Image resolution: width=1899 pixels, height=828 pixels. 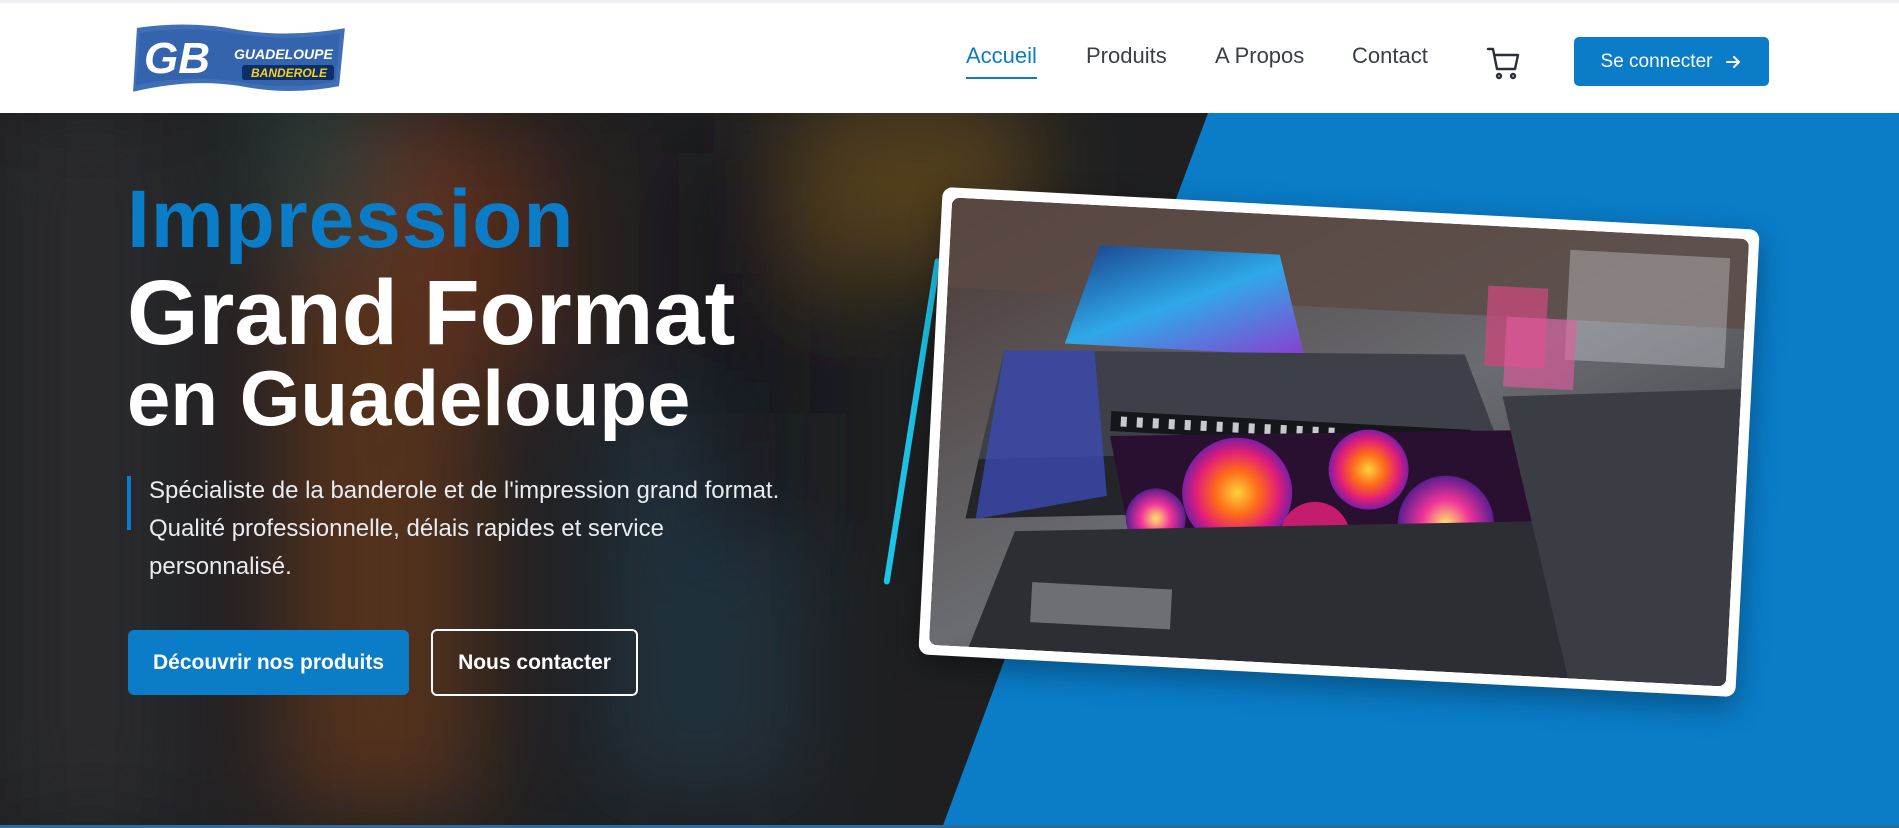 What do you see at coordinates (1656, 61) in the screenshot?
I see `login-label: Se connecter` at bounding box center [1656, 61].